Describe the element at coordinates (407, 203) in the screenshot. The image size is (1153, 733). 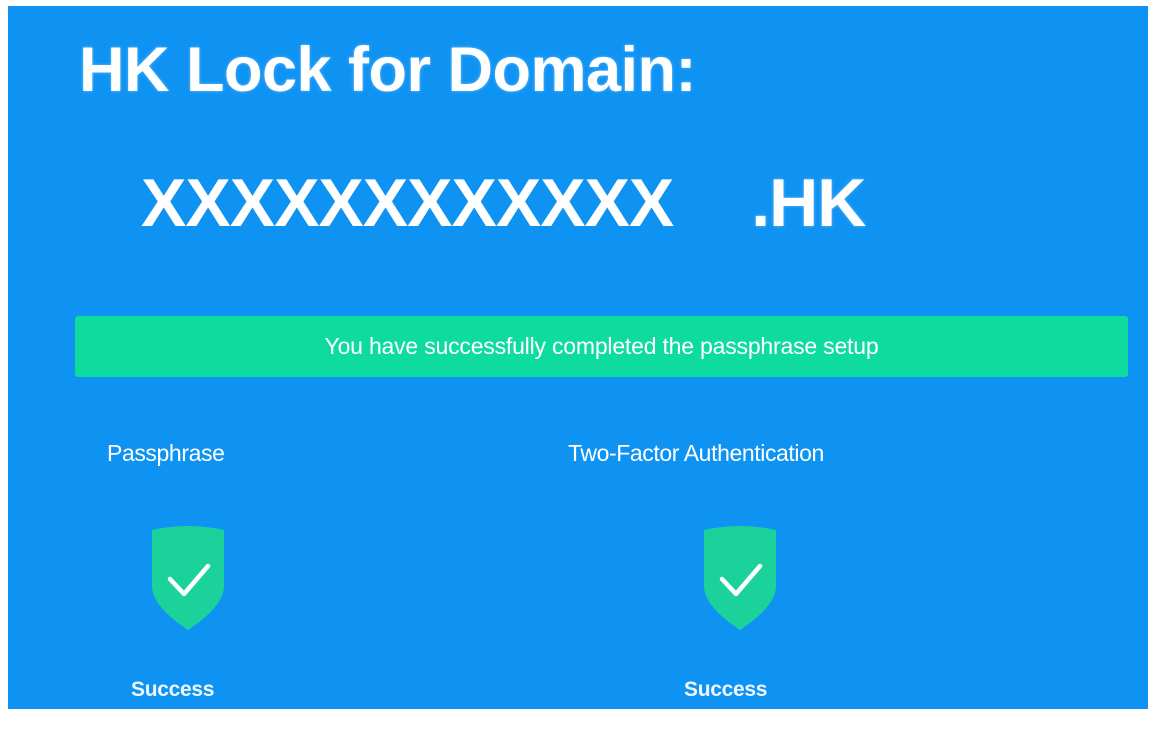
I see `domain-name: XXXXXXXXXXXX` at that location.